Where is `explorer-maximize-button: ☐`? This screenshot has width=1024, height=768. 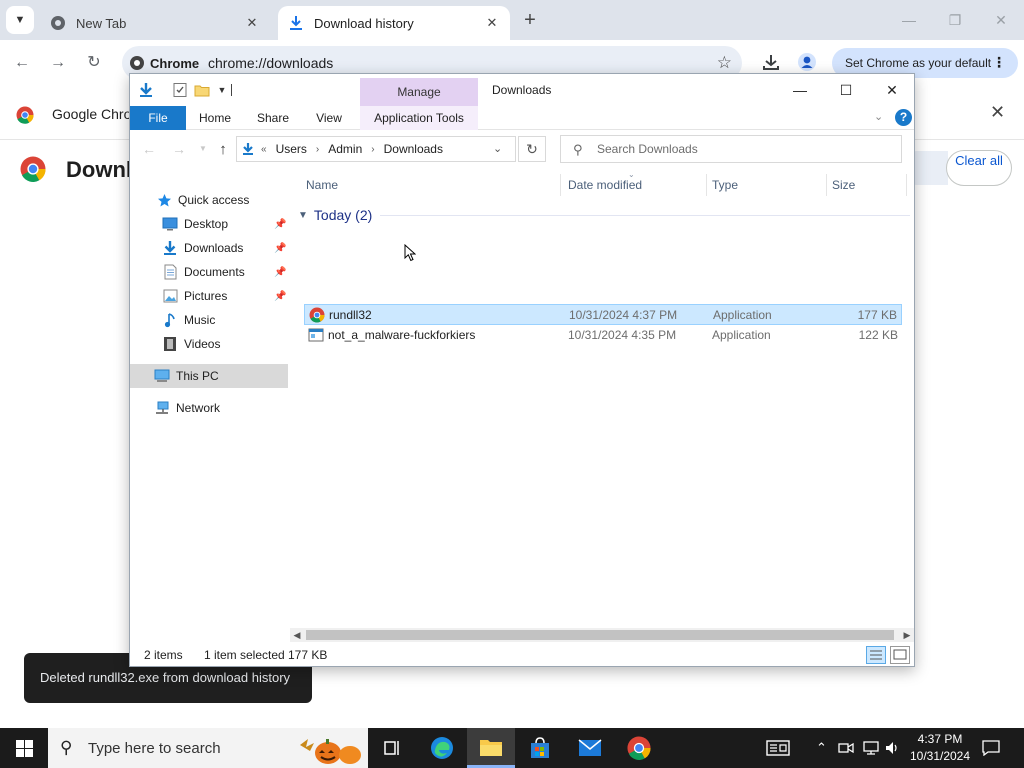
explorer-maximize-button: ☐ is located at coordinates (846, 90).